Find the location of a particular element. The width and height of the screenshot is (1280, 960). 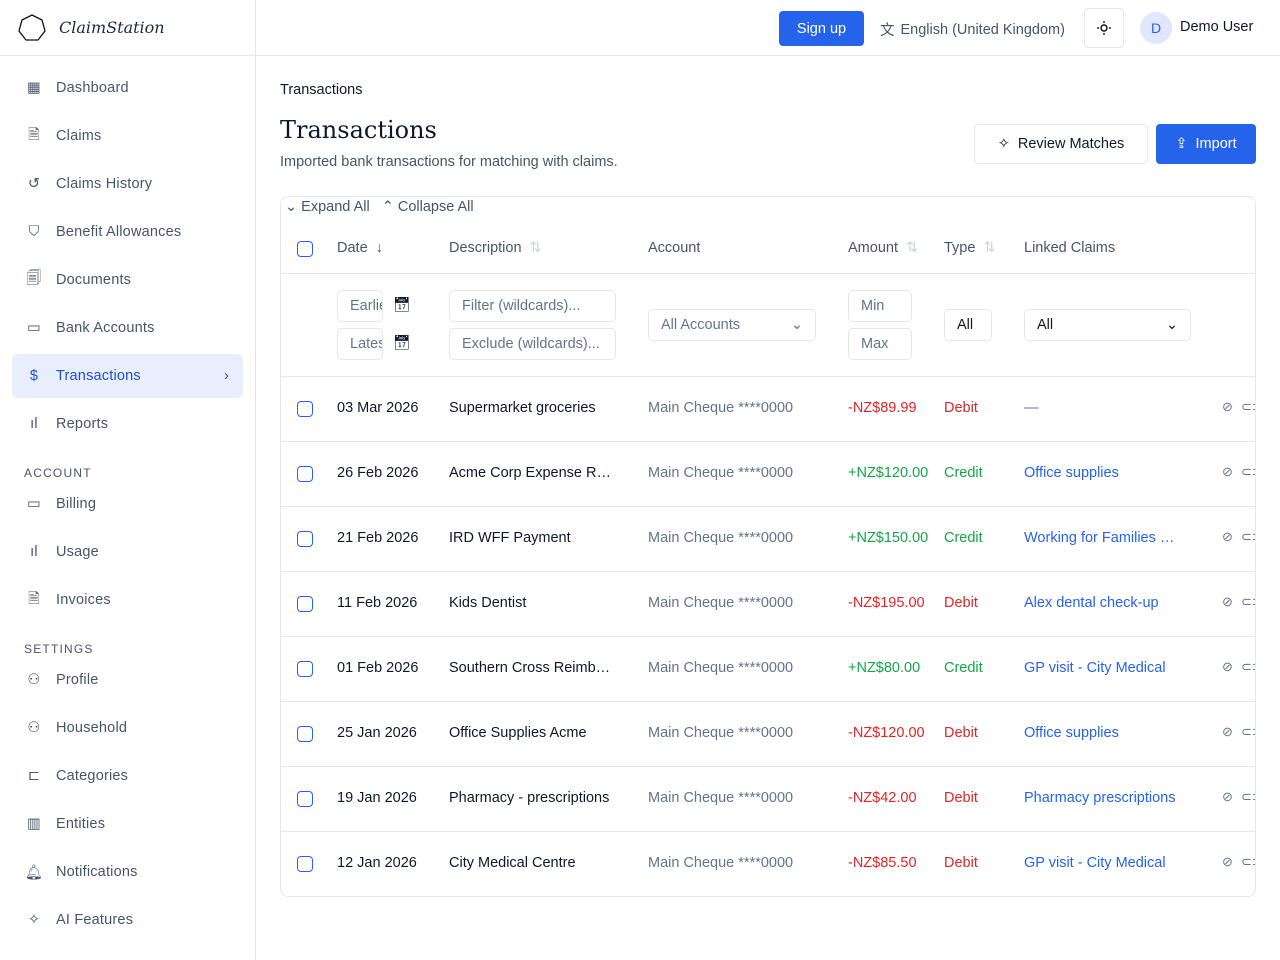

amount-min-input: Min is located at coordinates (880, 306).